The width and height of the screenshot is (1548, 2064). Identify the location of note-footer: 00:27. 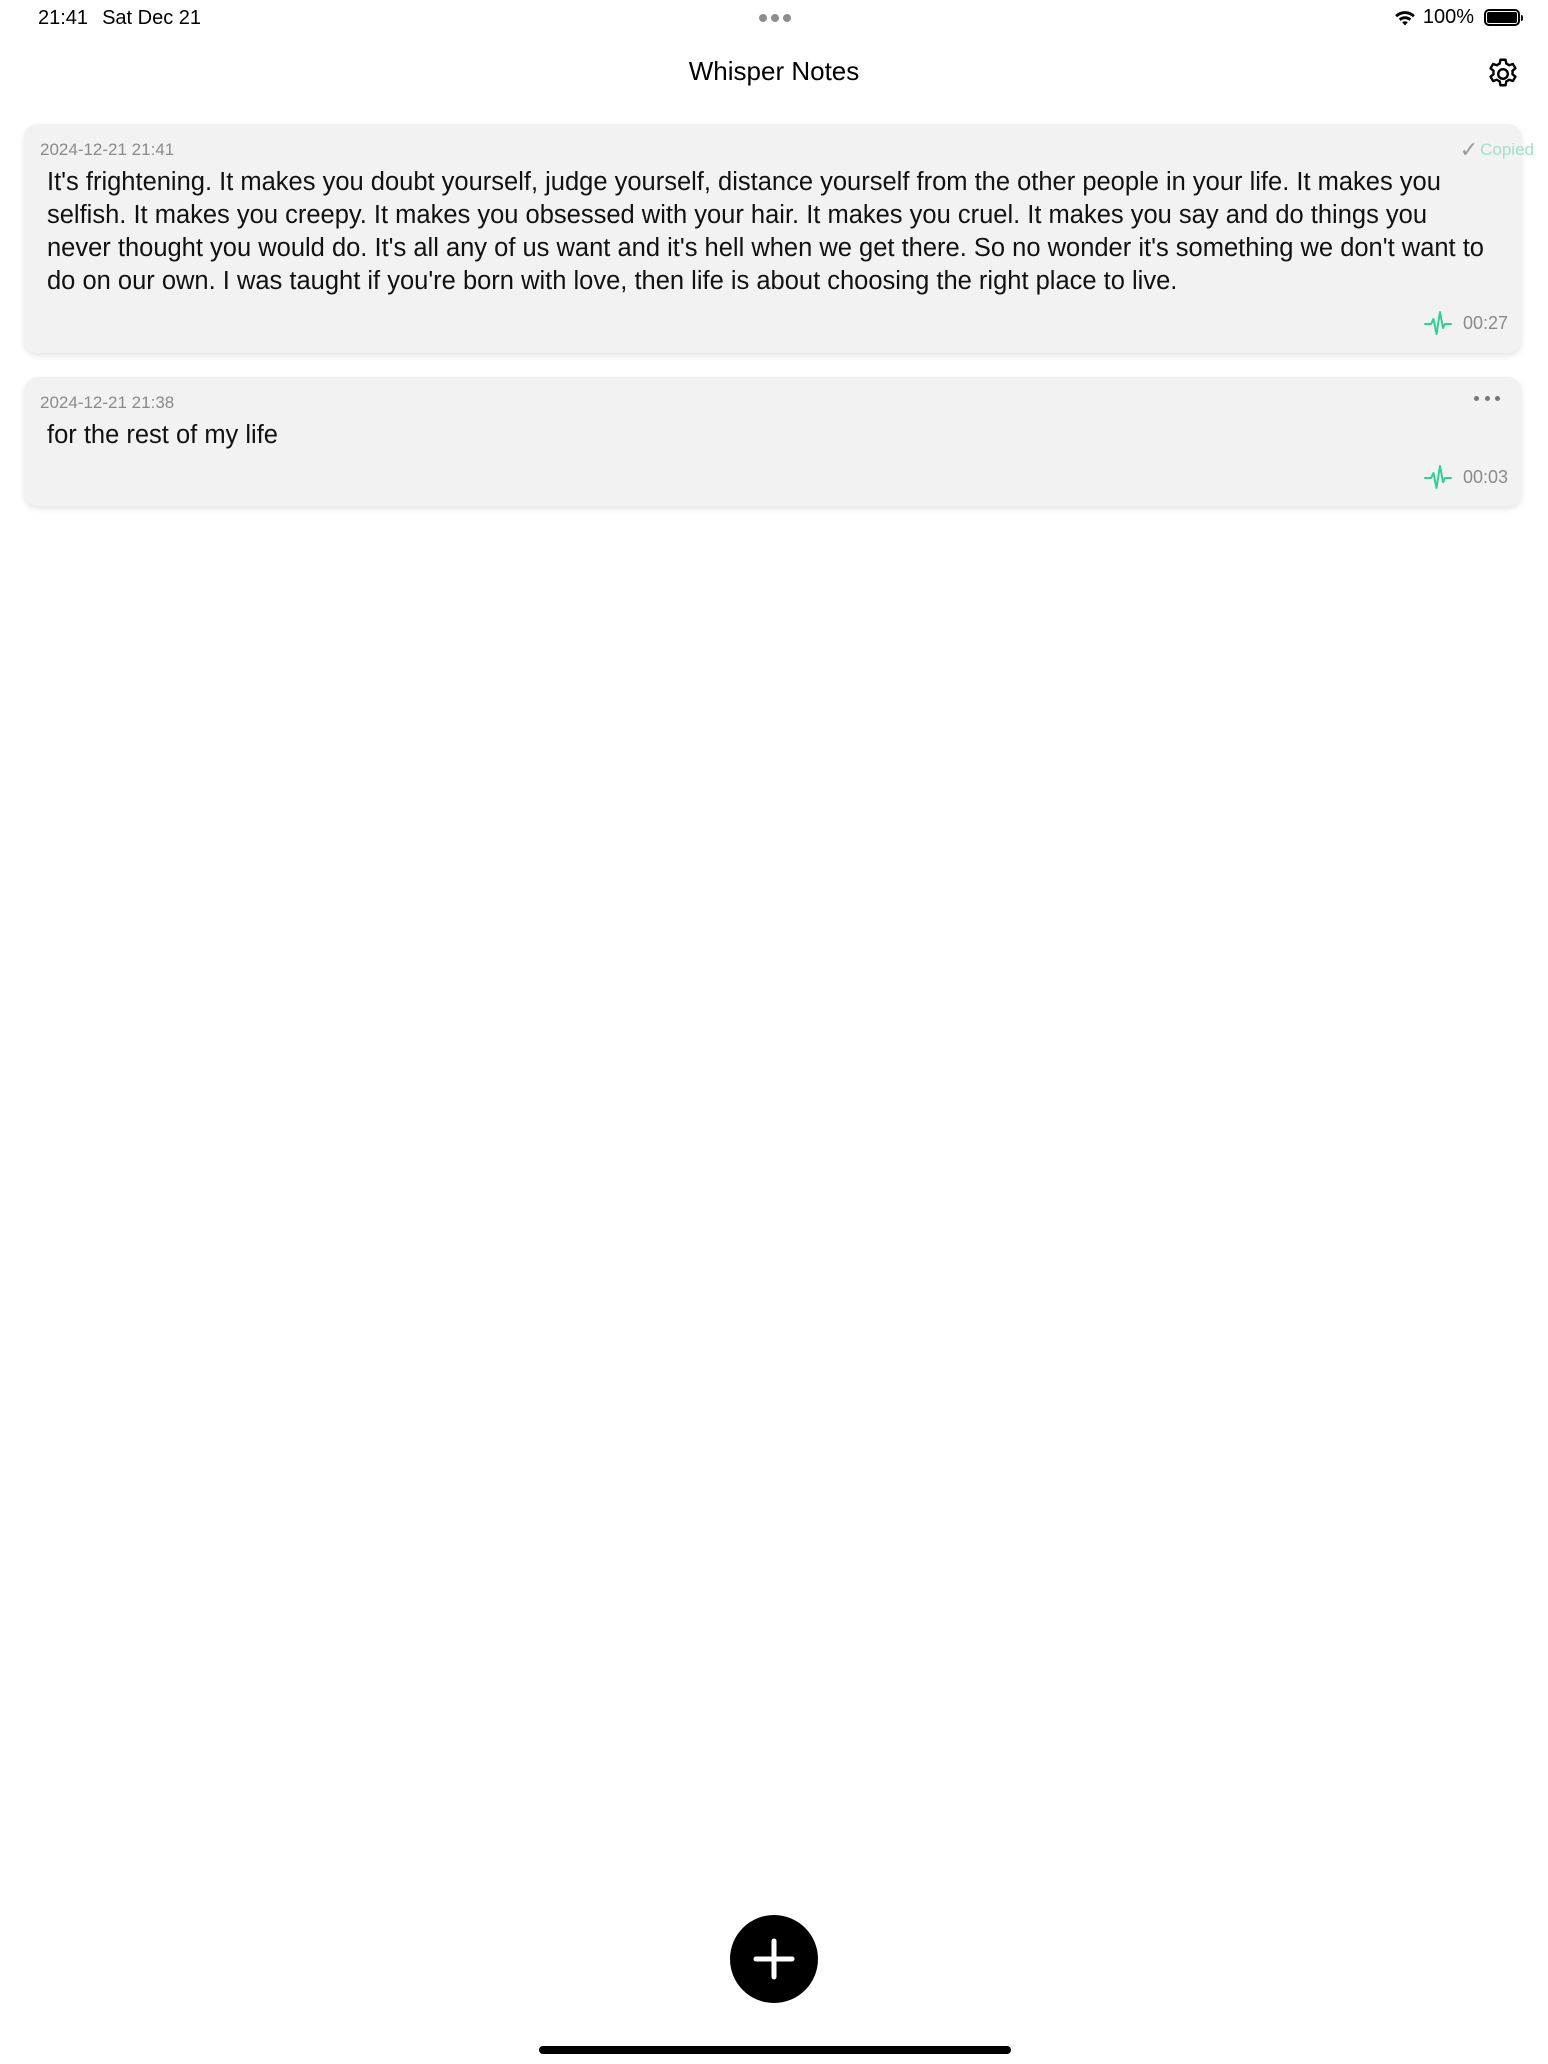
(774, 323).